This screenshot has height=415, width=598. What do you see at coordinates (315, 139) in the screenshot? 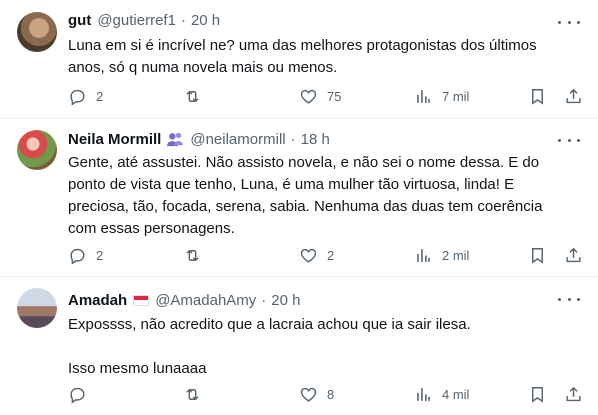
I see `timestamp: 18 h` at bounding box center [315, 139].